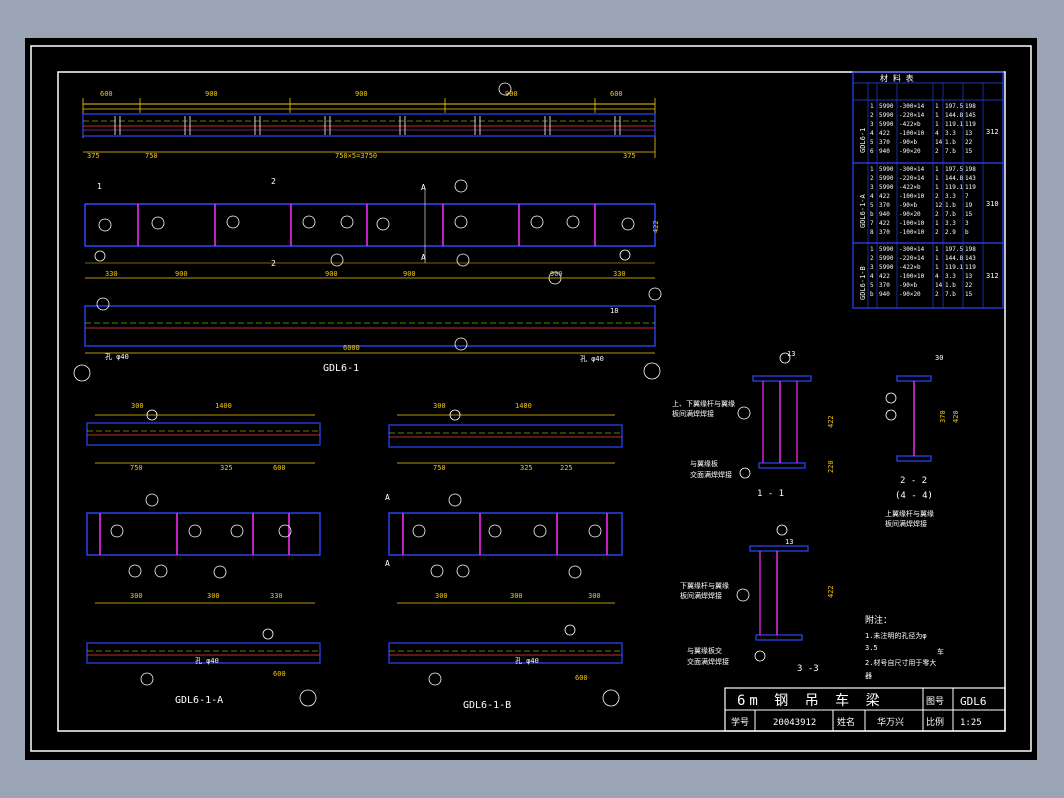 The height and width of the screenshot is (798, 1064). What do you see at coordinates (199, 700) in the screenshot?
I see `view-a-label: GDL6-1-A` at bounding box center [199, 700].